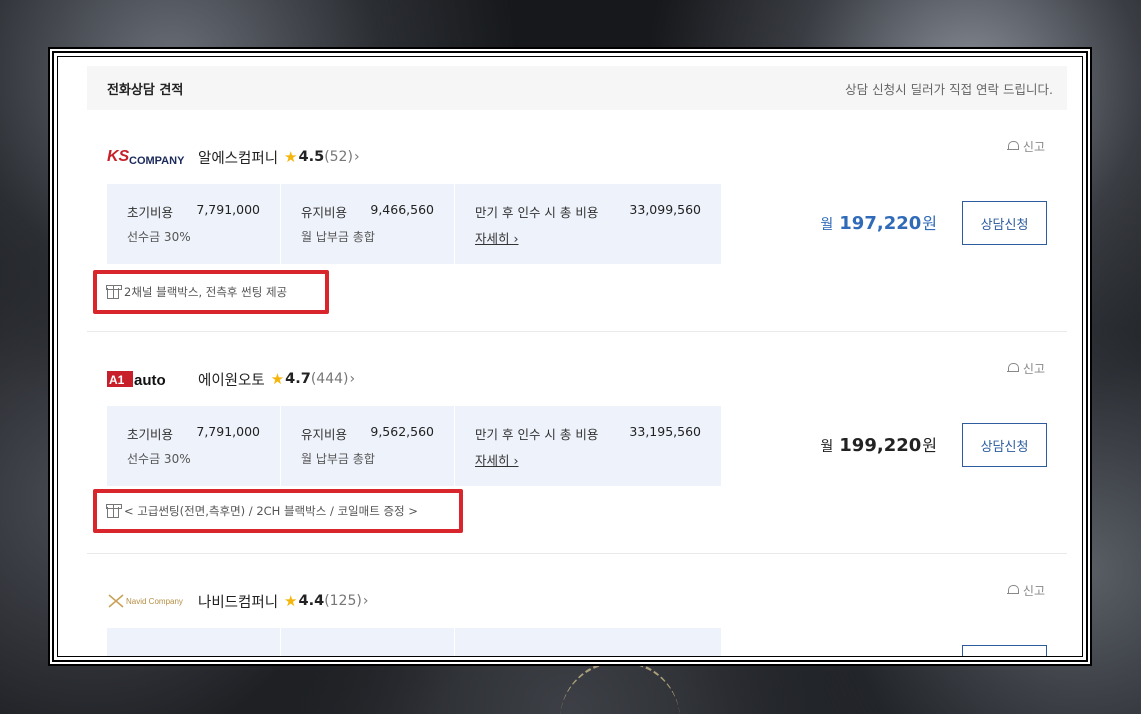 Image resolution: width=1141 pixels, height=714 pixels. I want to click on dealer-logo: Navid Company, so click(148, 601).